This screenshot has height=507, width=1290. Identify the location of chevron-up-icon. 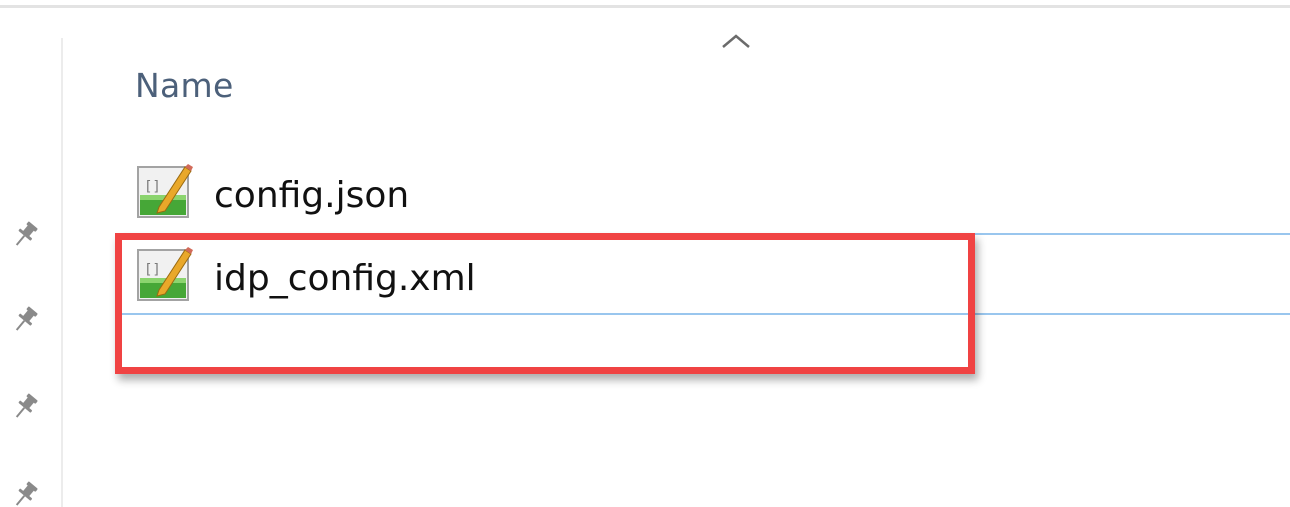
(736, 41).